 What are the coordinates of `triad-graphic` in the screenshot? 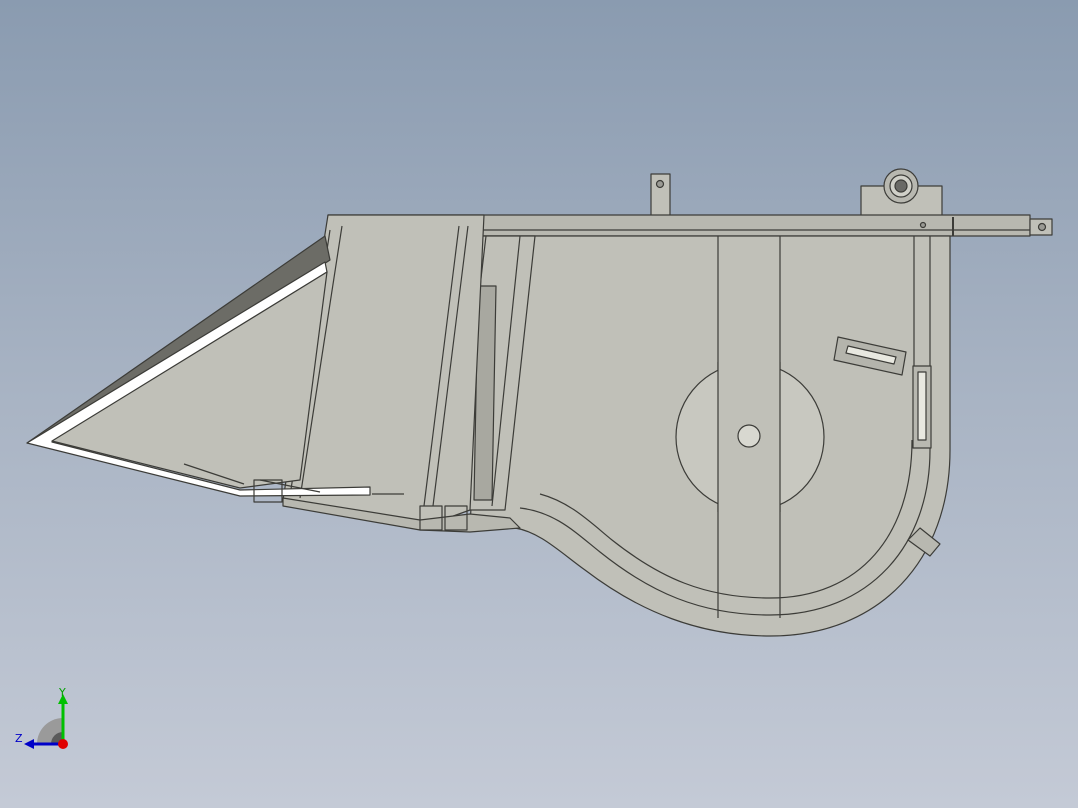 It's located at (46, 721).